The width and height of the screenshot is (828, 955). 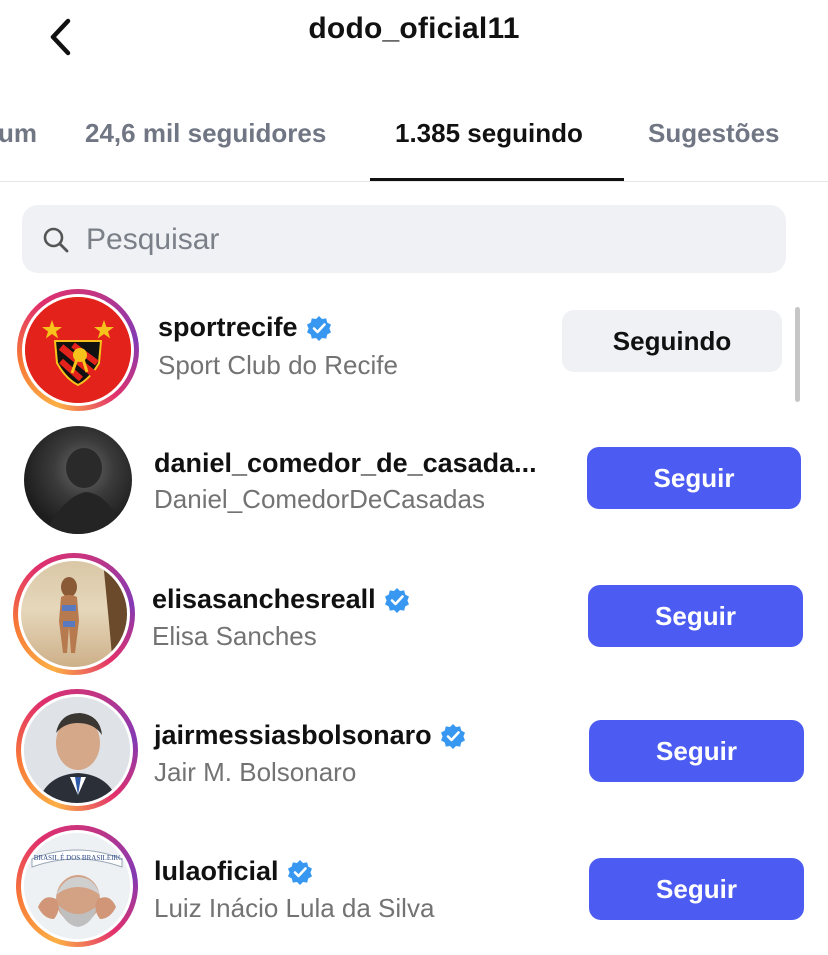 I want to click on username: jairmessiasbolsonaro, so click(x=310, y=735).